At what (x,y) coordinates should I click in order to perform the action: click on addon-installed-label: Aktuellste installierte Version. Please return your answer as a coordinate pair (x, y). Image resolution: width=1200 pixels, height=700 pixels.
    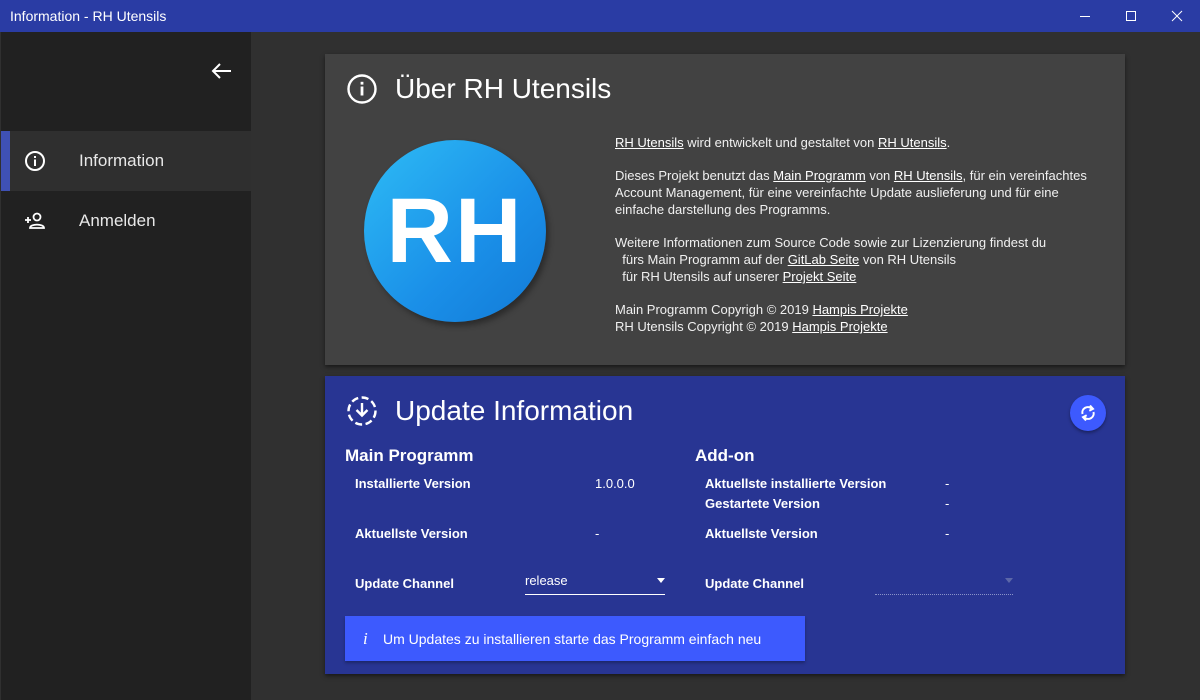
    Looking at the image, I should click on (796, 483).